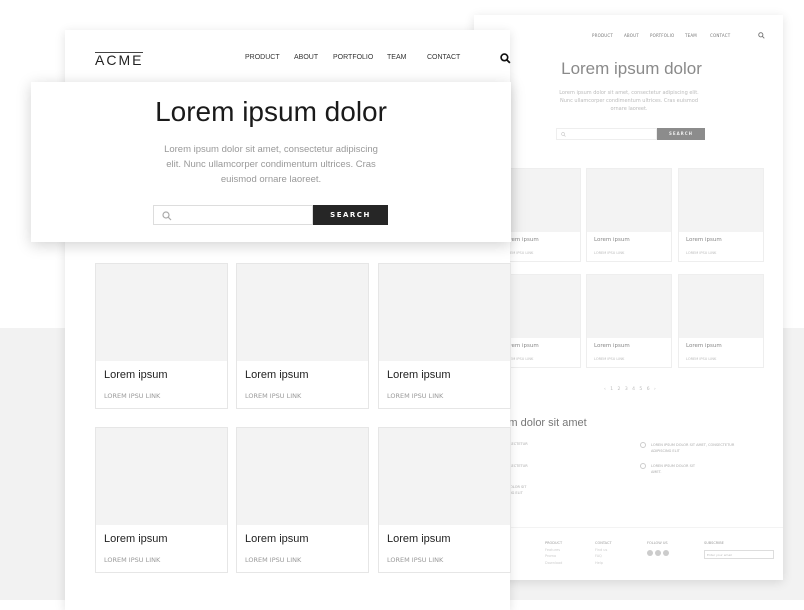  I want to click on footer-heading: FOLLOW US, so click(657, 543).